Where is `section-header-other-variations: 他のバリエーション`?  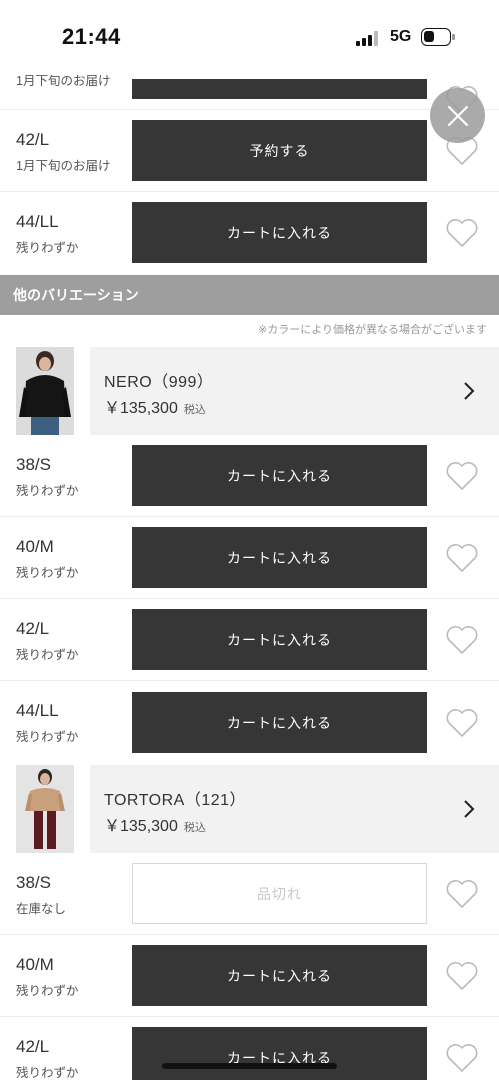 section-header-other-variations: 他のバリエーション is located at coordinates (249, 295).